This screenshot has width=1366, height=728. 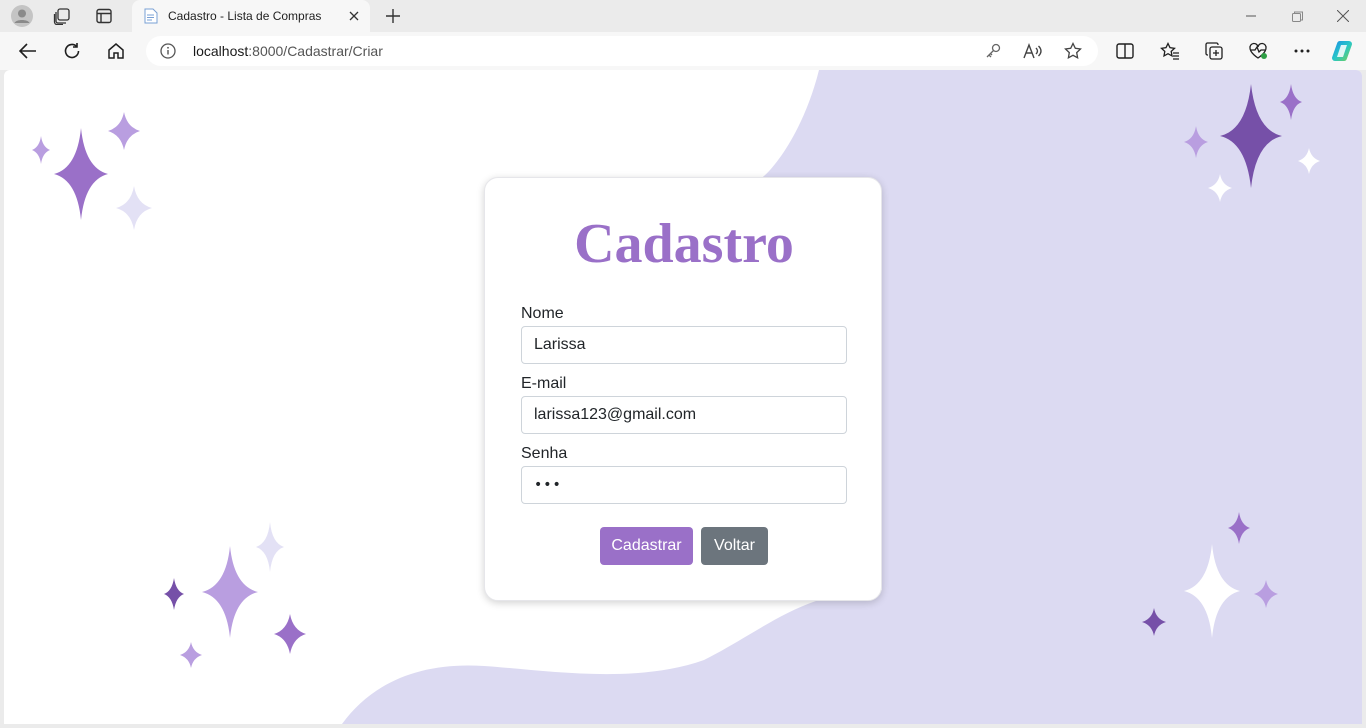 I want to click on url-path: :8000/Cadastrar/Criar, so click(x=315, y=51).